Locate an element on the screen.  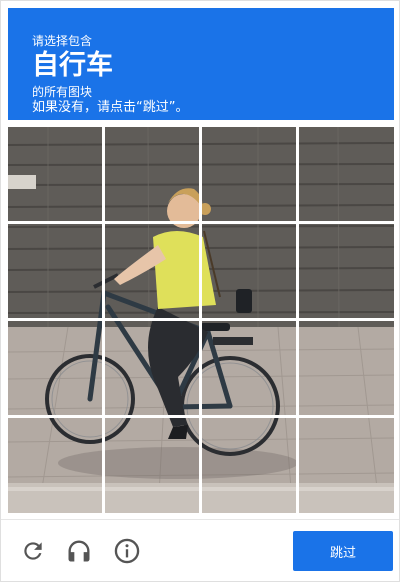
reload-icon is located at coordinates (33, 551).